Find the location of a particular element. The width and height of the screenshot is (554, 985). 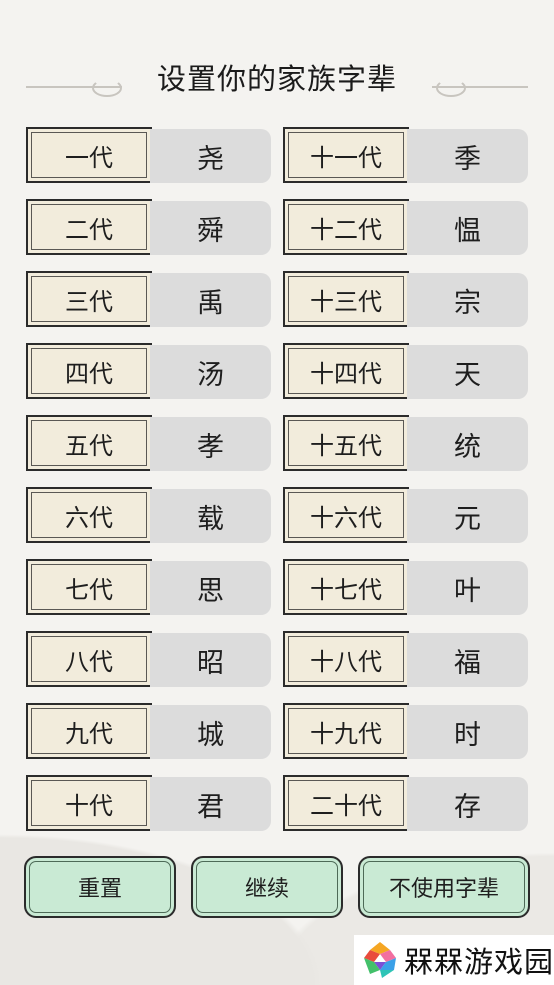

generation-cell: 十四代 天 is located at coordinates (405, 372).